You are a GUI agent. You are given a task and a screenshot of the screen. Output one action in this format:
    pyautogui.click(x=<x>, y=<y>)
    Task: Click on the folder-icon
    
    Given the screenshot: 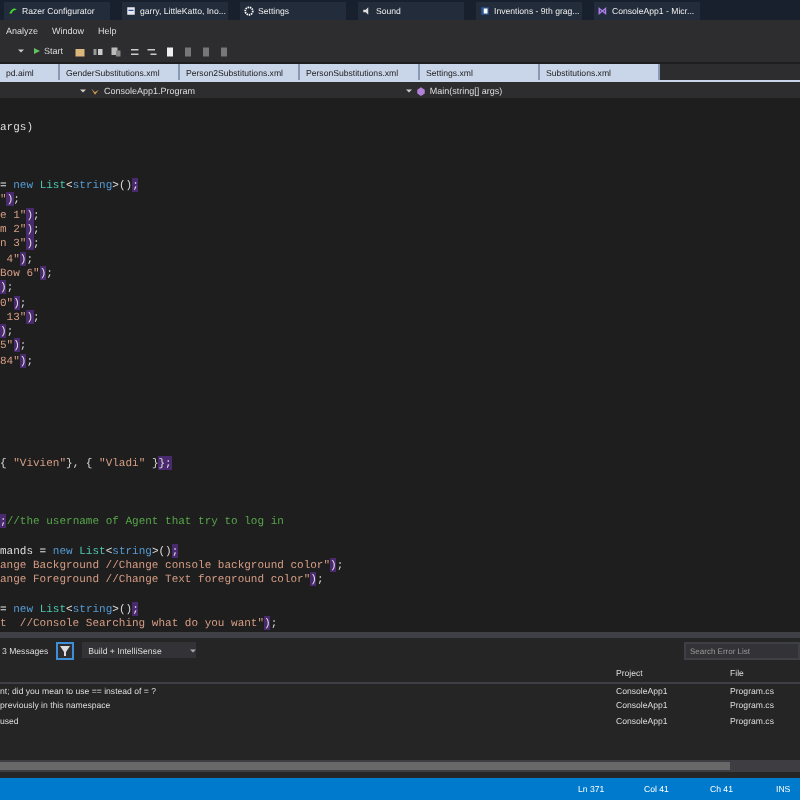 What is the action you would take?
    pyautogui.click(x=79, y=51)
    